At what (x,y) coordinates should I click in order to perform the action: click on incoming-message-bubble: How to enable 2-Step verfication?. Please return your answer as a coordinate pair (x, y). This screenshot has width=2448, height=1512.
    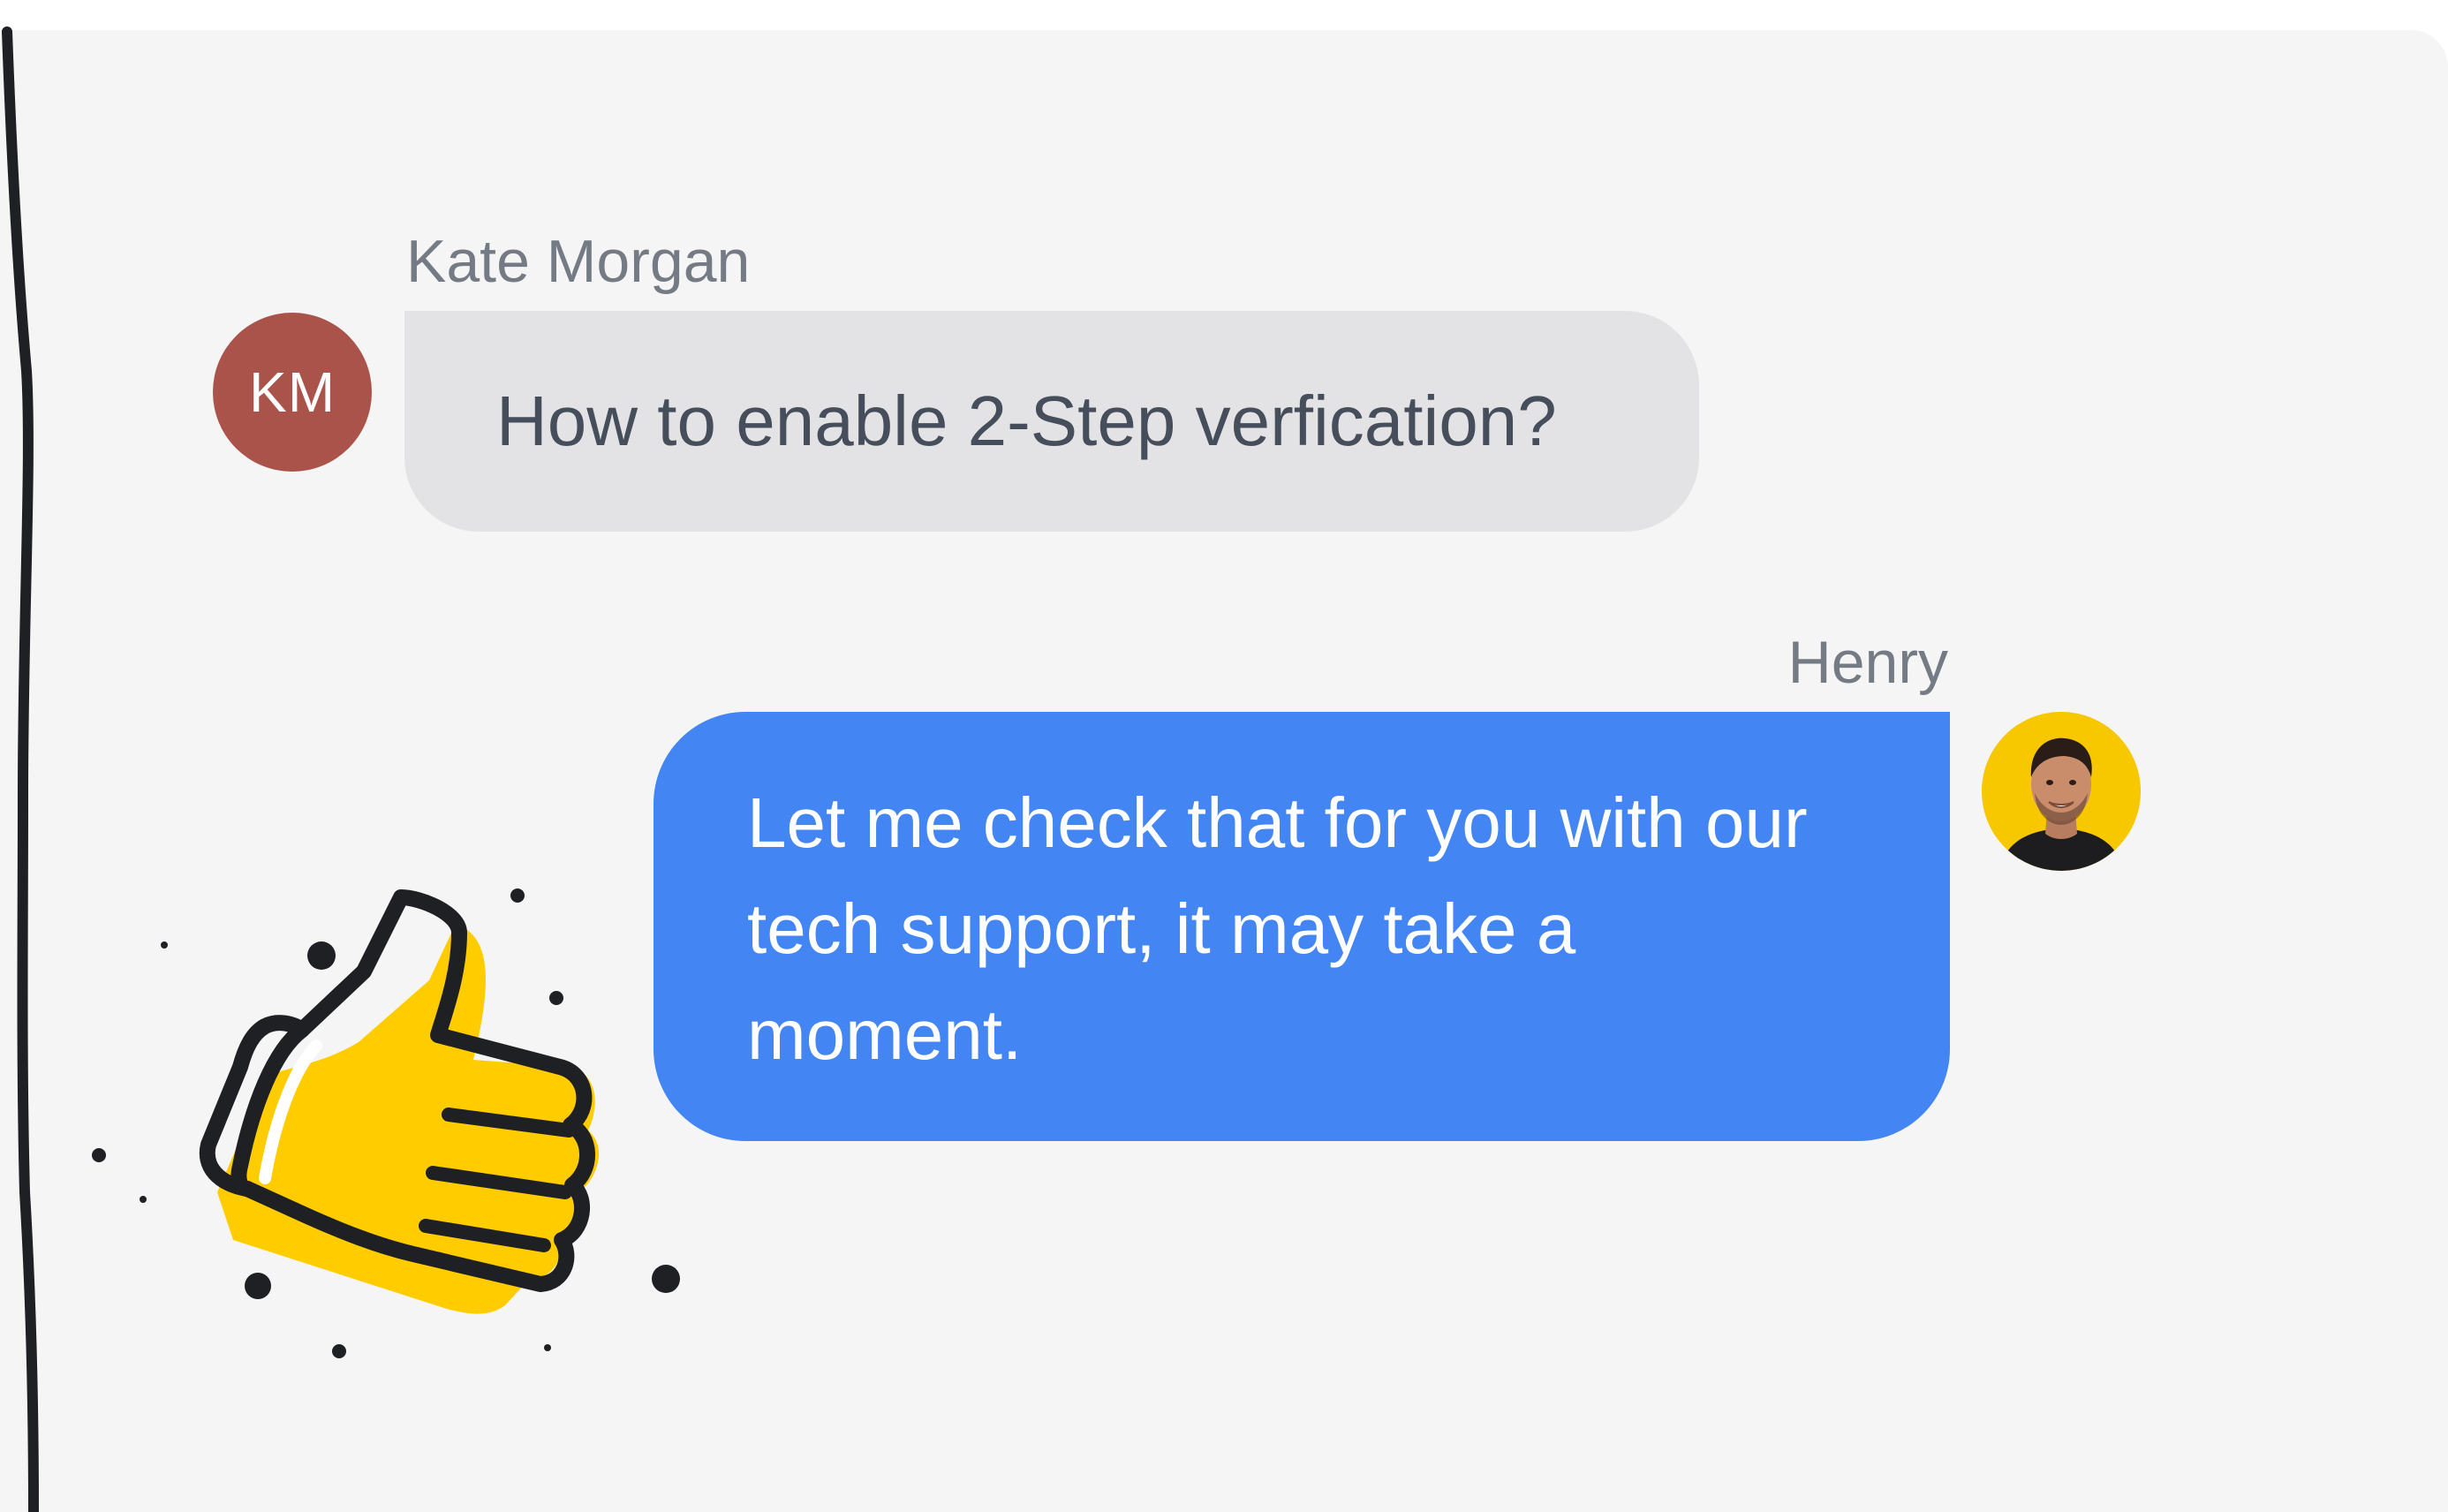
    Looking at the image, I should click on (1051, 421).